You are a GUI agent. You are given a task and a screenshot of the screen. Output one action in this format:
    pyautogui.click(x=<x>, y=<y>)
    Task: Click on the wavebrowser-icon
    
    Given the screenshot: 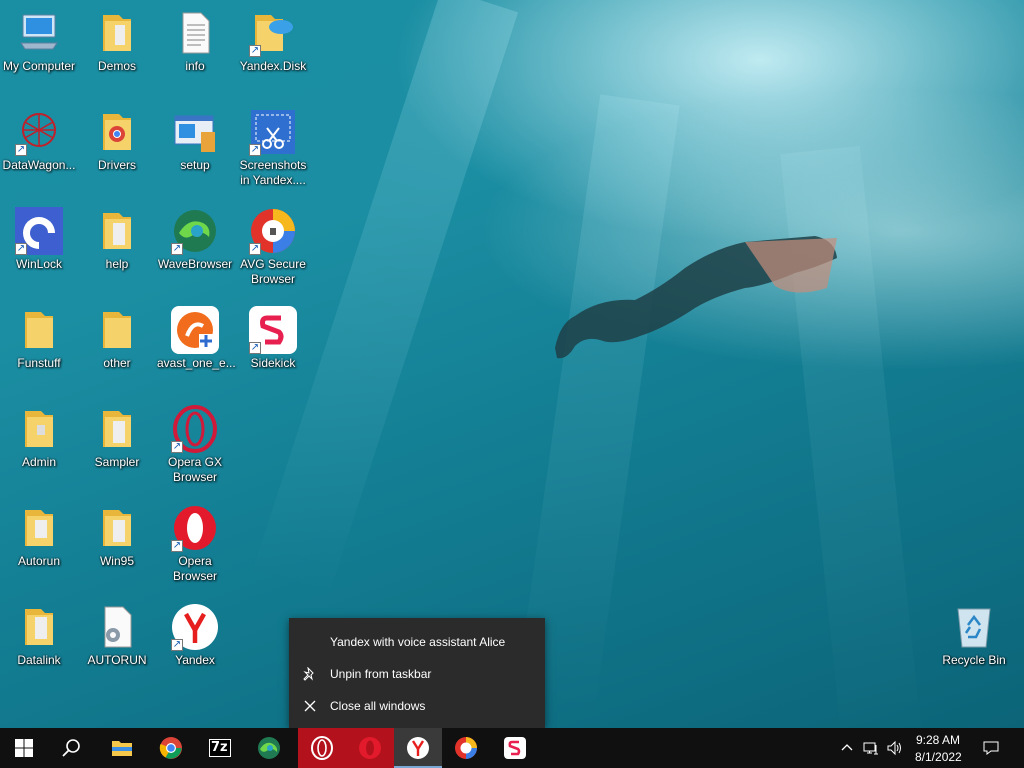 What is the action you would take?
    pyautogui.click(x=269, y=748)
    